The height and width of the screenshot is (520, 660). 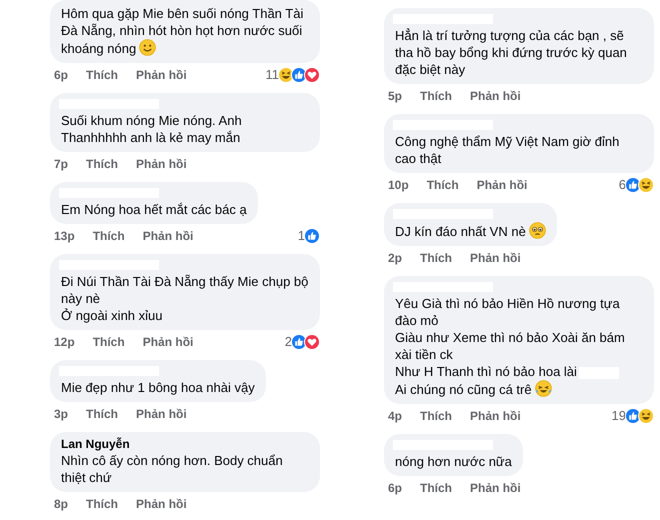 I want to click on comment-text: DJ kín đáo nhất VN nè, so click(x=470, y=231).